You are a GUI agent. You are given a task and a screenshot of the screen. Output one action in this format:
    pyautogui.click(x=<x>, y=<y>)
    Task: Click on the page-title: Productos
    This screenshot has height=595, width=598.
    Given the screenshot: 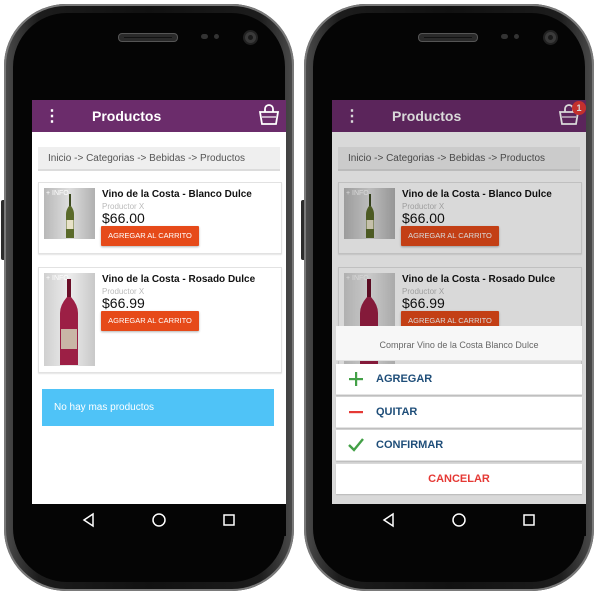 What is the action you would take?
    pyautogui.click(x=127, y=116)
    